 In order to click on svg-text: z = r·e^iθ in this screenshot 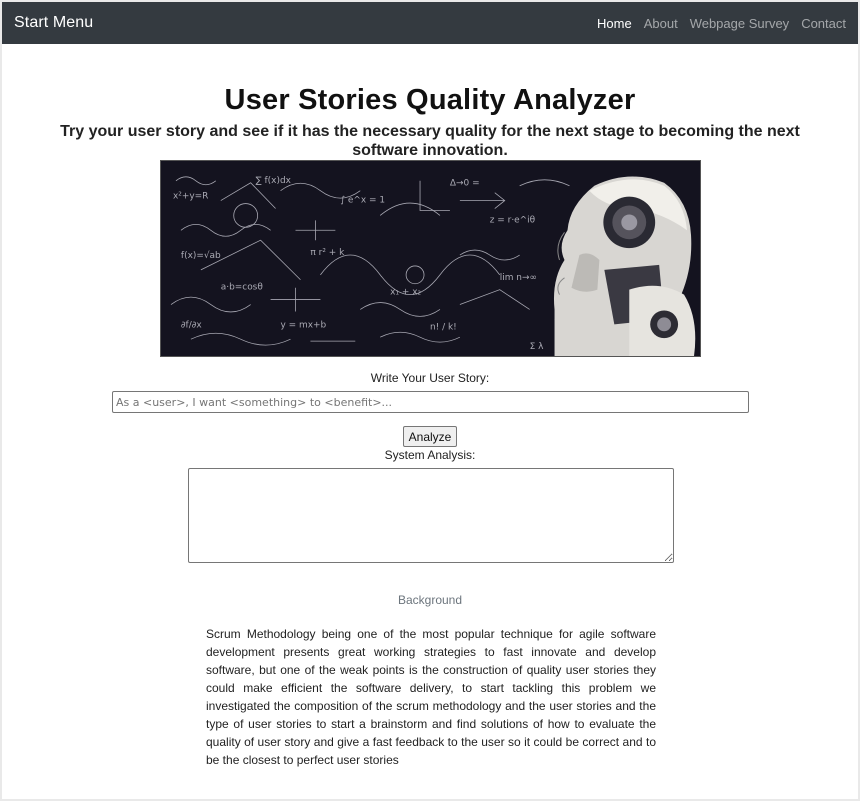, I will do `click(511, 220)`.